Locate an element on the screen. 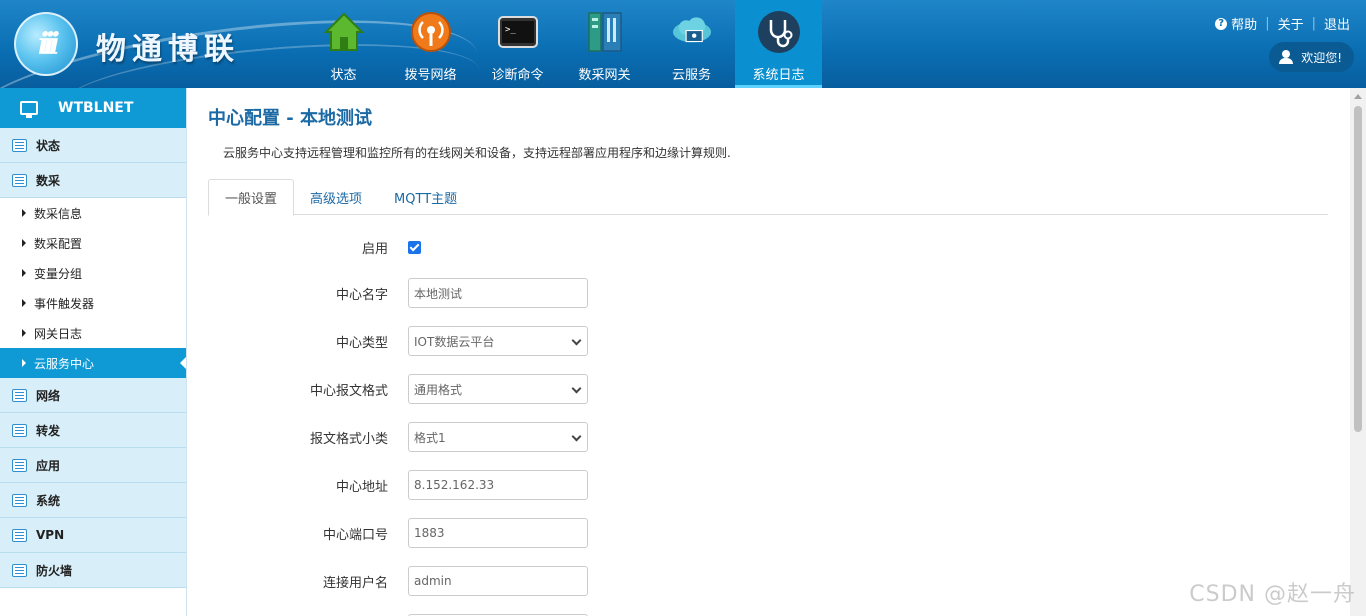 The width and height of the screenshot is (1366, 616). sidebar-group-system: 系统 is located at coordinates (93, 500).